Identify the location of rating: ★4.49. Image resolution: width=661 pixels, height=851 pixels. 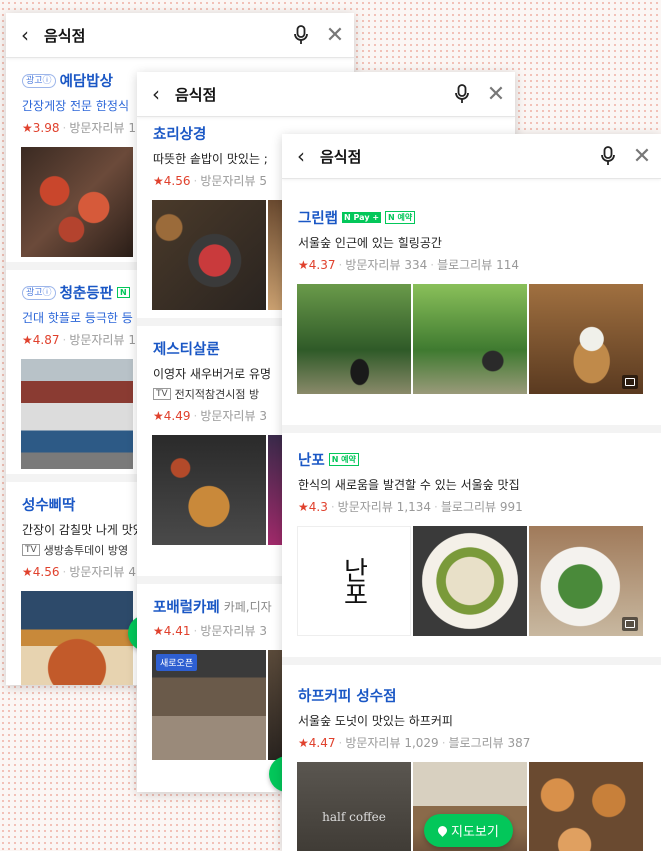
(172, 416).